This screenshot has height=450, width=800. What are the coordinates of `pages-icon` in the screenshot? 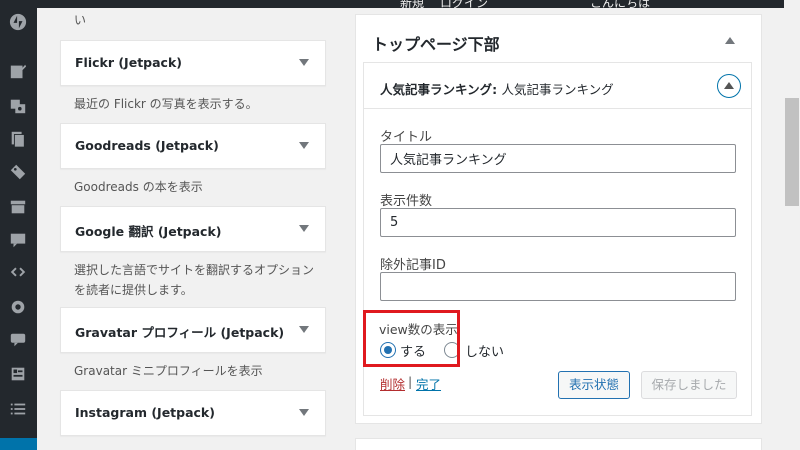 It's located at (18, 139).